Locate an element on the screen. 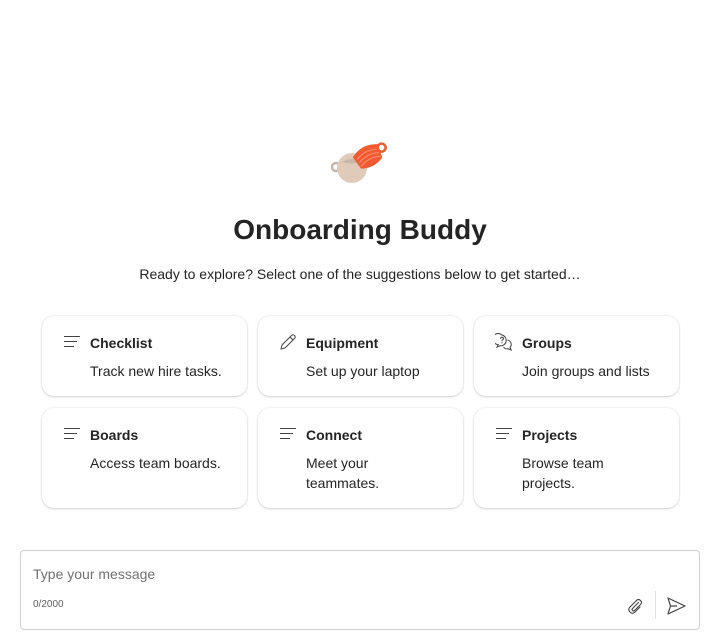 The image size is (720, 640). onboarding-buddy-logo-icon is located at coordinates (358, 162).